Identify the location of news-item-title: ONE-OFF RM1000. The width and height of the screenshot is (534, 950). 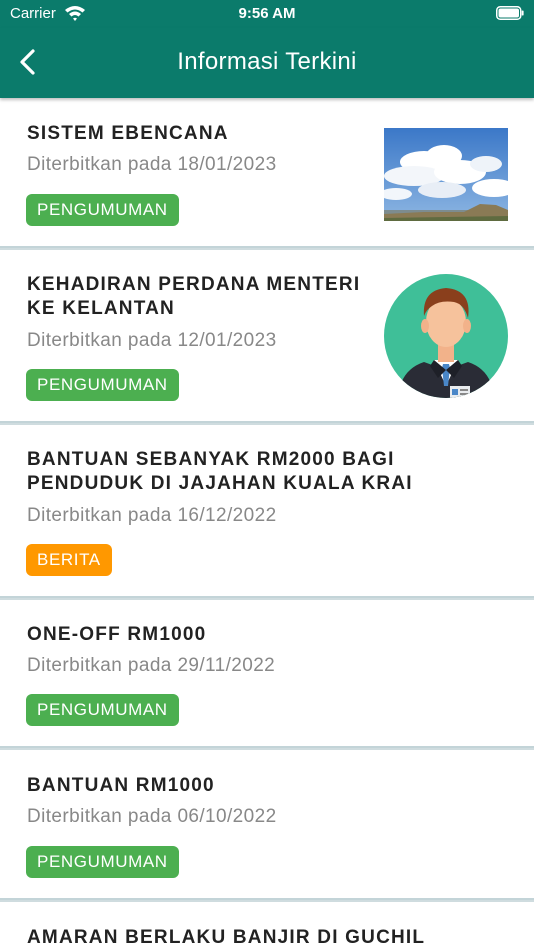
(117, 634).